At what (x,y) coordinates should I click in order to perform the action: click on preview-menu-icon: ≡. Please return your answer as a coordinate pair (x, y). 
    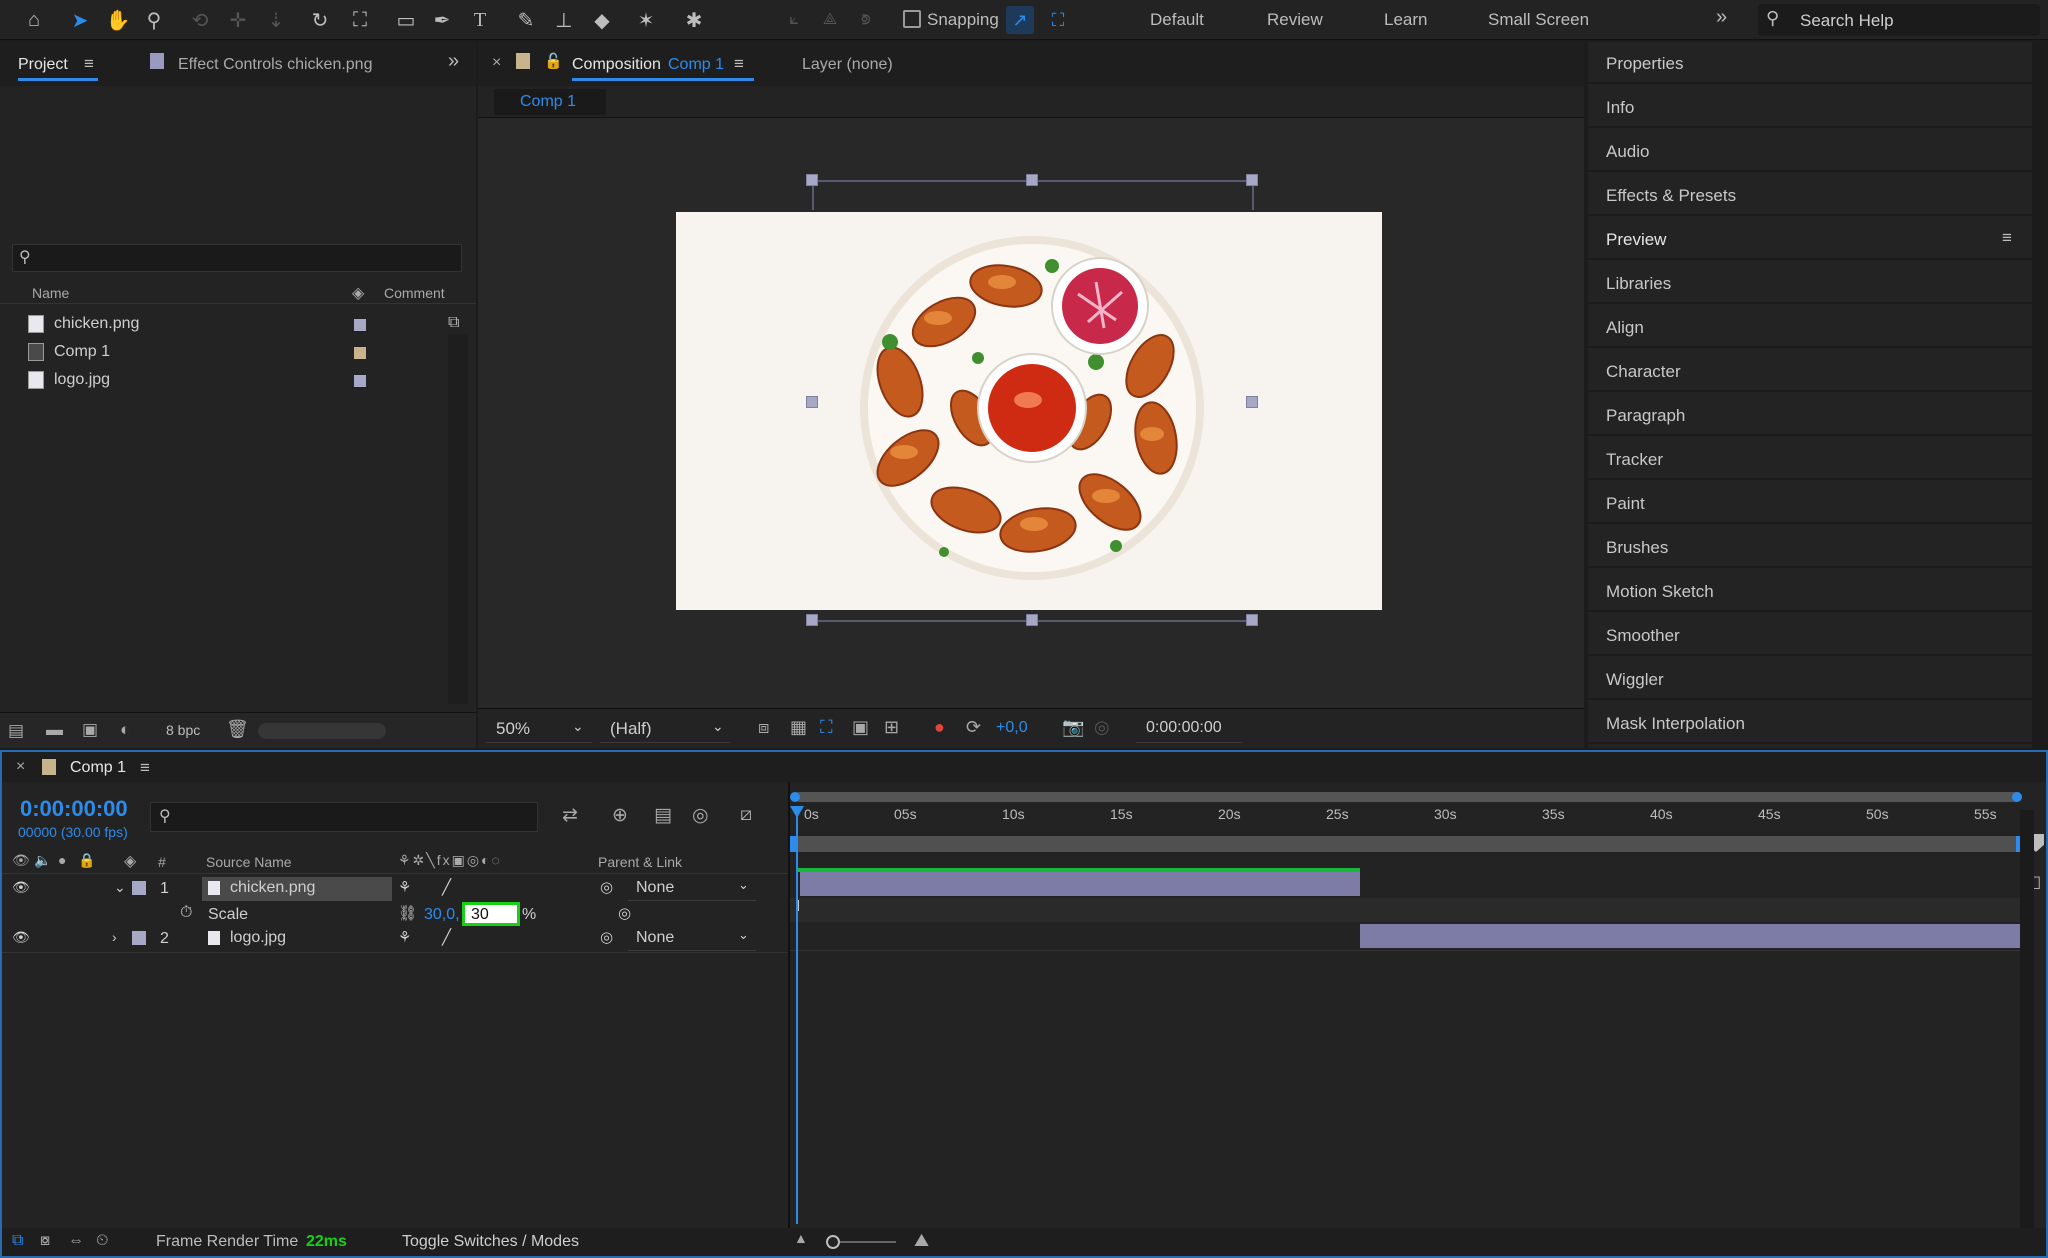
    Looking at the image, I should click on (2007, 238).